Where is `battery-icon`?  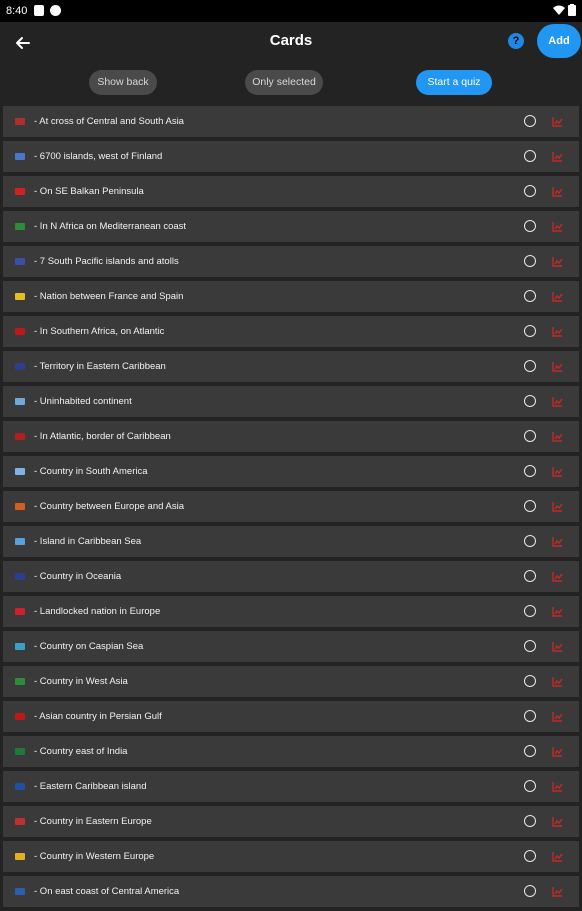 battery-icon is located at coordinates (572, 10).